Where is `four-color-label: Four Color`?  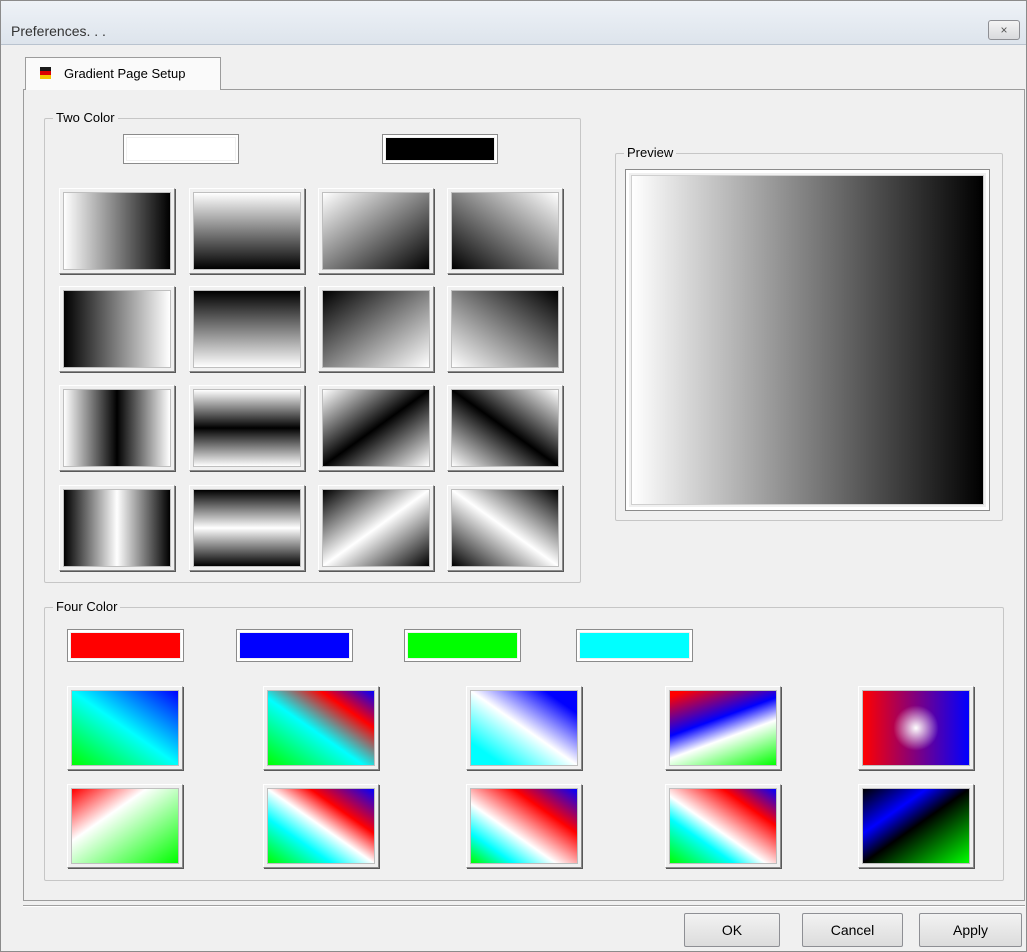
four-color-label: Four Color is located at coordinates (87, 607).